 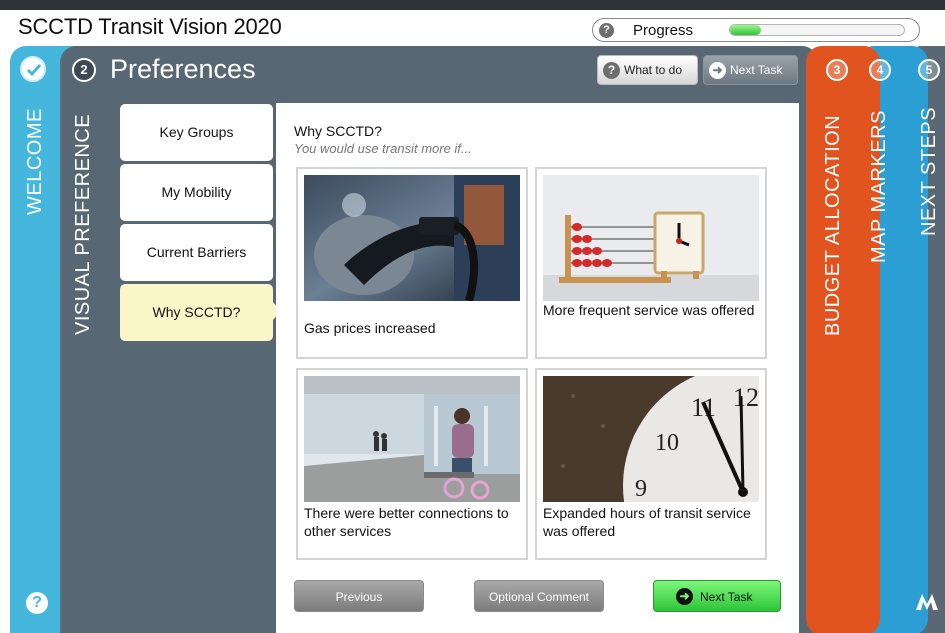 What do you see at coordinates (83, 224) in the screenshot?
I see `tab-visual-preference-label: VISUAL PREFERENCE` at bounding box center [83, 224].